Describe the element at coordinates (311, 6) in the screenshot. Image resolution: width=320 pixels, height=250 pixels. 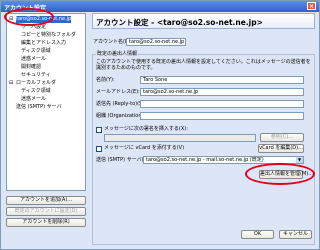
I see `close-icon: ×` at that location.